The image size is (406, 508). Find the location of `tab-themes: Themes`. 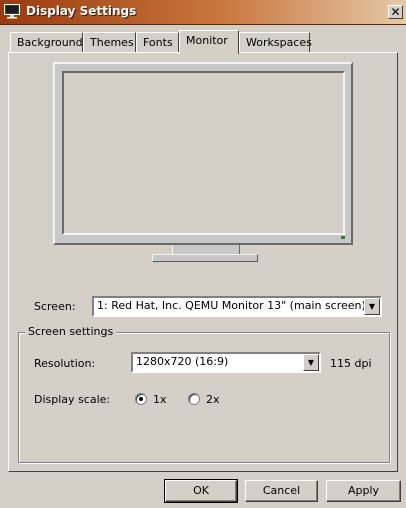

tab-themes: Themes is located at coordinates (109, 42).